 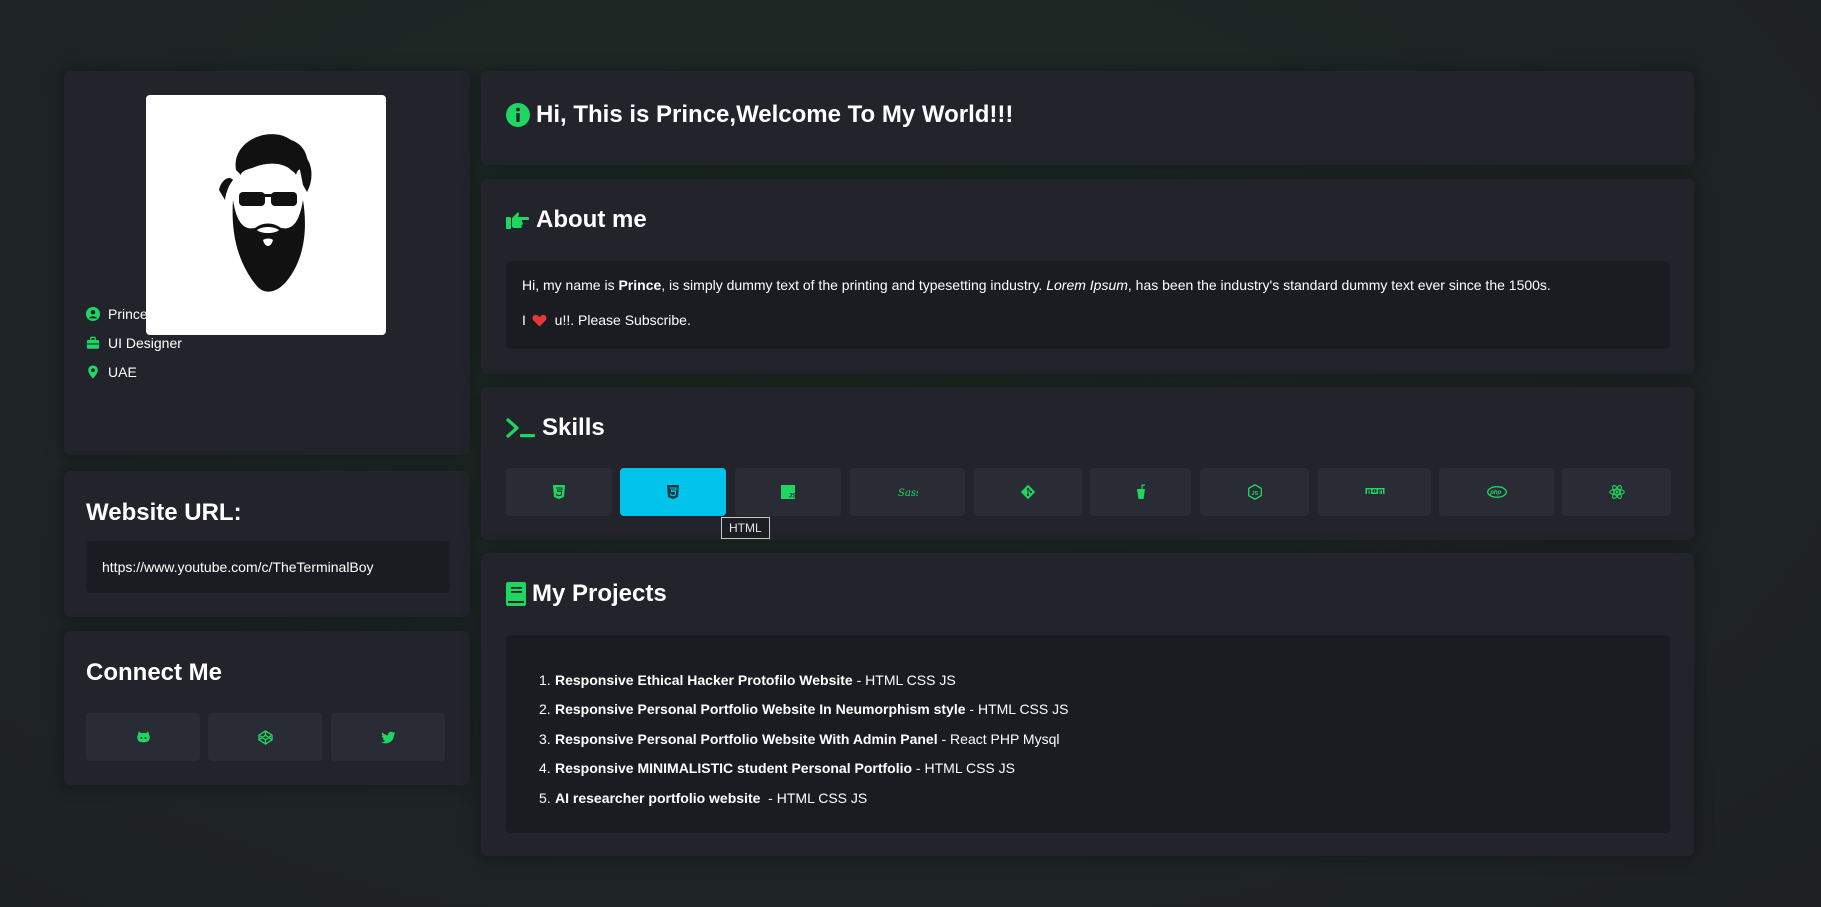 What do you see at coordinates (545, 679) in the screenshot?
I see `project-number: 1.` at bounding box center [545, 679].